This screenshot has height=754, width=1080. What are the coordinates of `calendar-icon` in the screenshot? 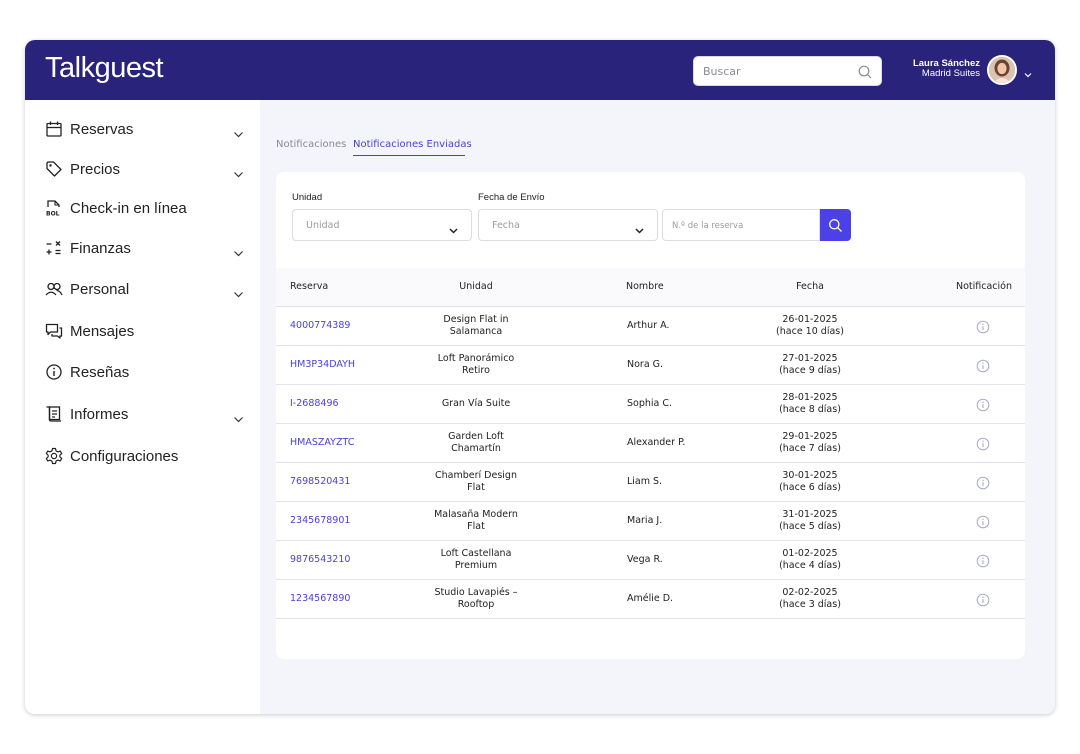 It's located at (54, 129).